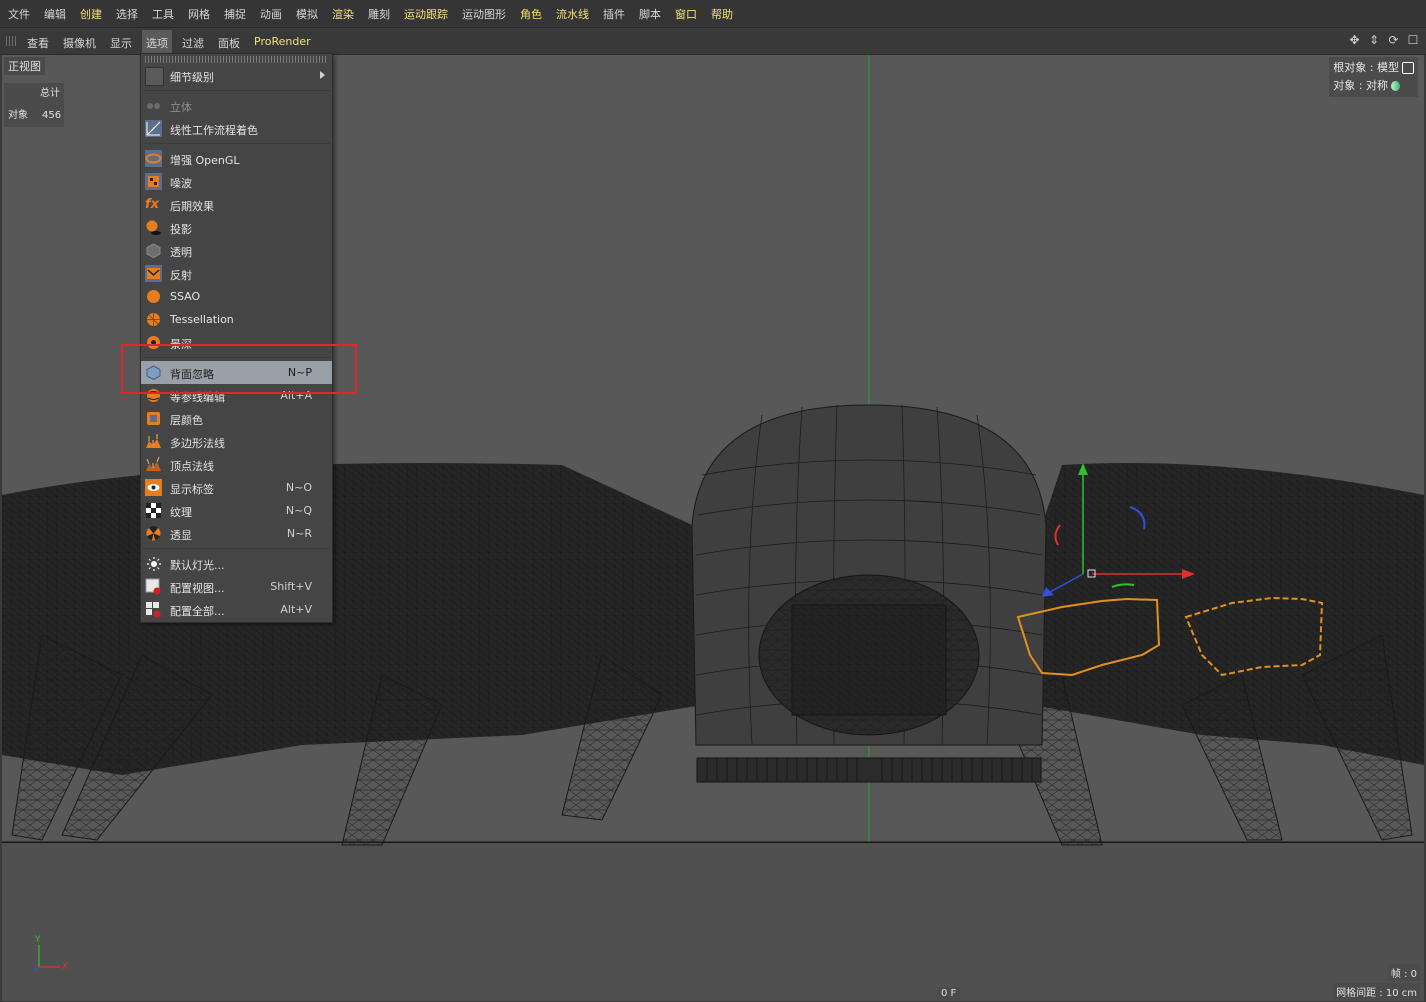 Image resolution: width=1426 pixels, height=1002 pixels. I want to click on menu-window: 窗口, so click(686, 14).